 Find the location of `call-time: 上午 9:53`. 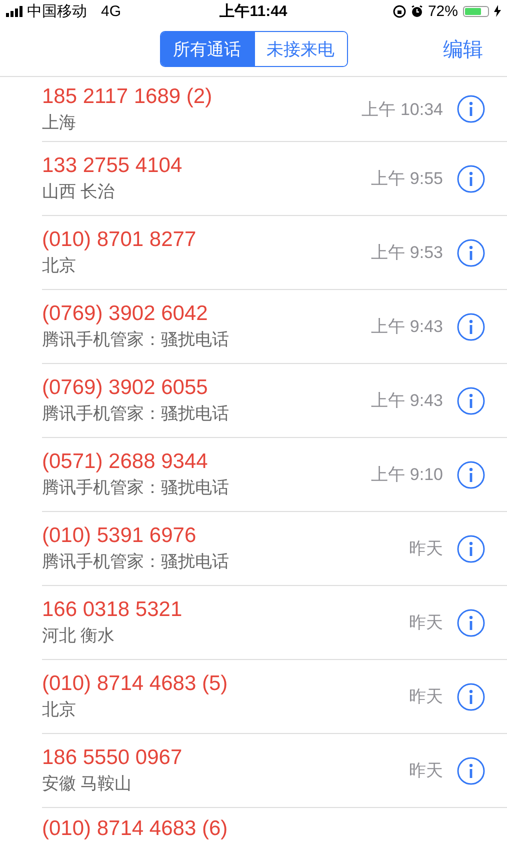

call-time: 上午 9:53 is located at coordinates (407, 253).